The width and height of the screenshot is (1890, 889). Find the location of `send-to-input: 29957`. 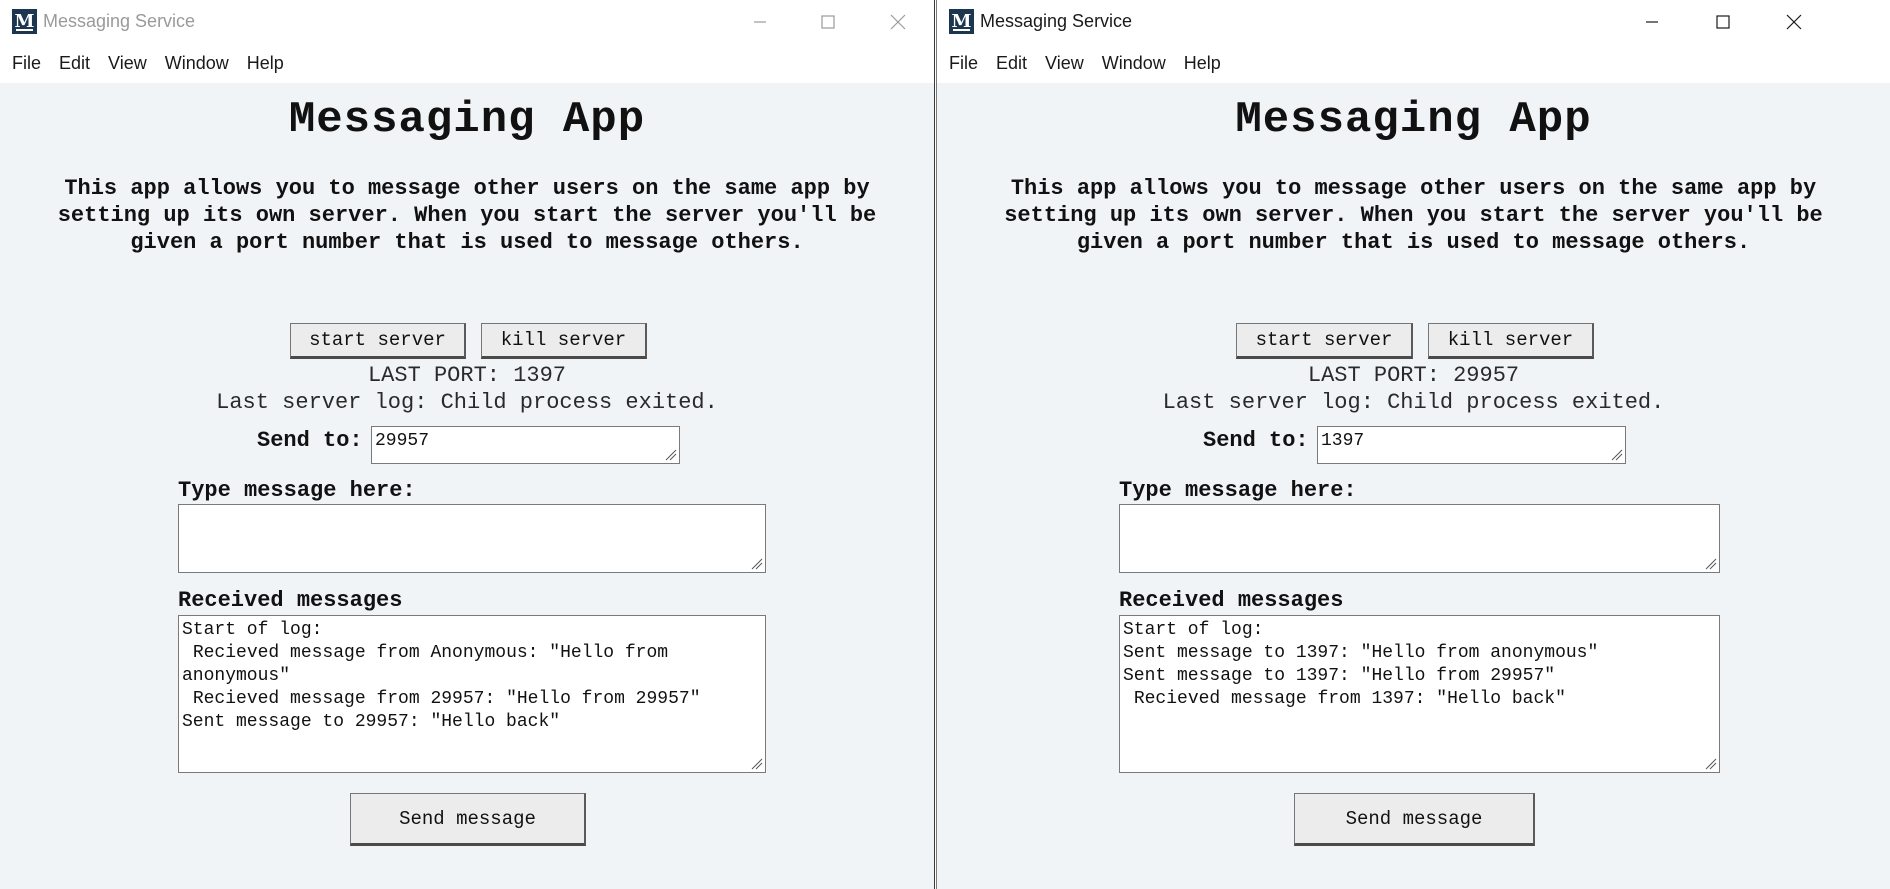

send-to-input: 29957 is located at coordinates (525, 445).